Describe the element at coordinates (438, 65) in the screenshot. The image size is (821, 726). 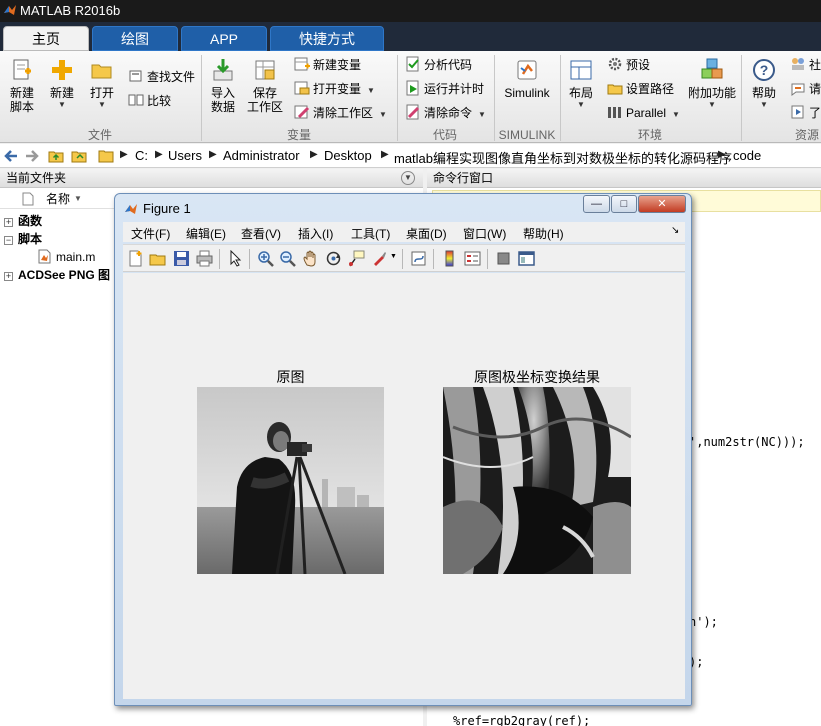
I see `analyze-code-button: 分析代码` at that location.